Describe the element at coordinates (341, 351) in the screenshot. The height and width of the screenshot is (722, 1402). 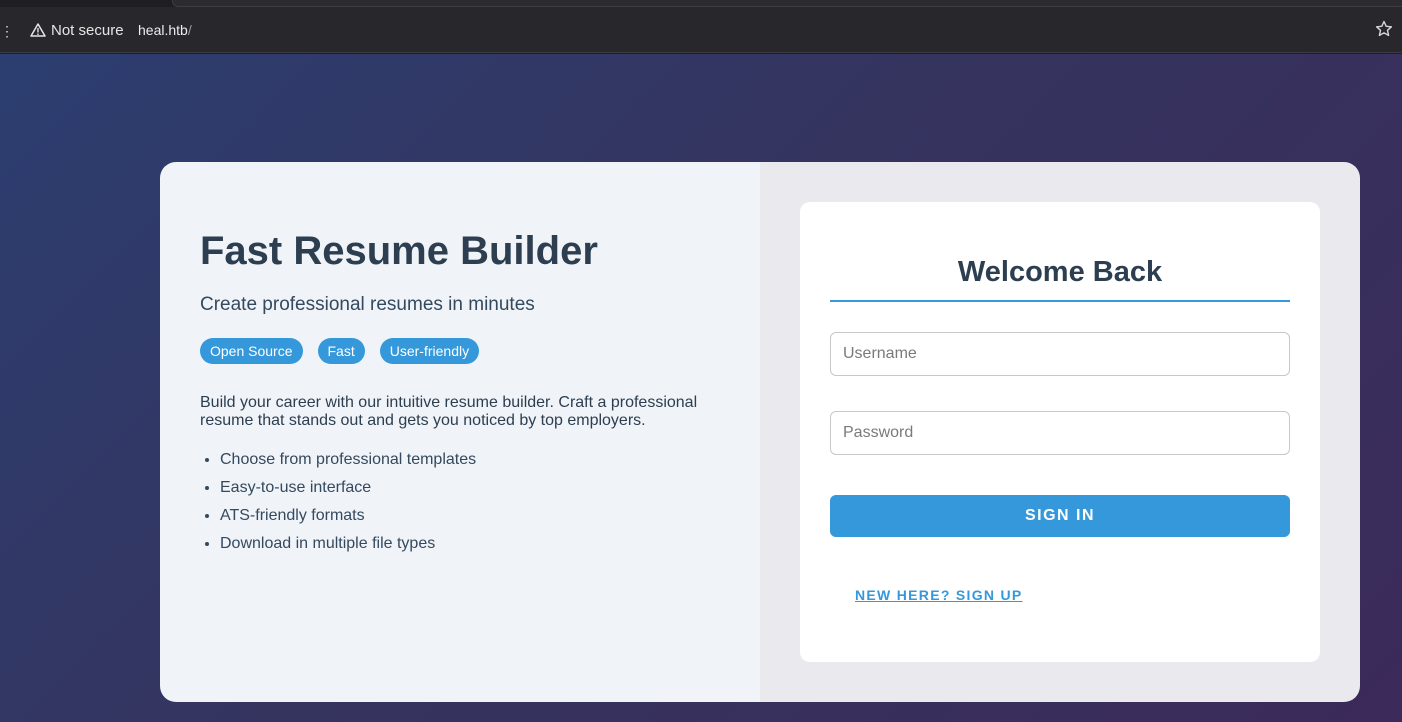
I see `tag-fast: Fast` at that location.